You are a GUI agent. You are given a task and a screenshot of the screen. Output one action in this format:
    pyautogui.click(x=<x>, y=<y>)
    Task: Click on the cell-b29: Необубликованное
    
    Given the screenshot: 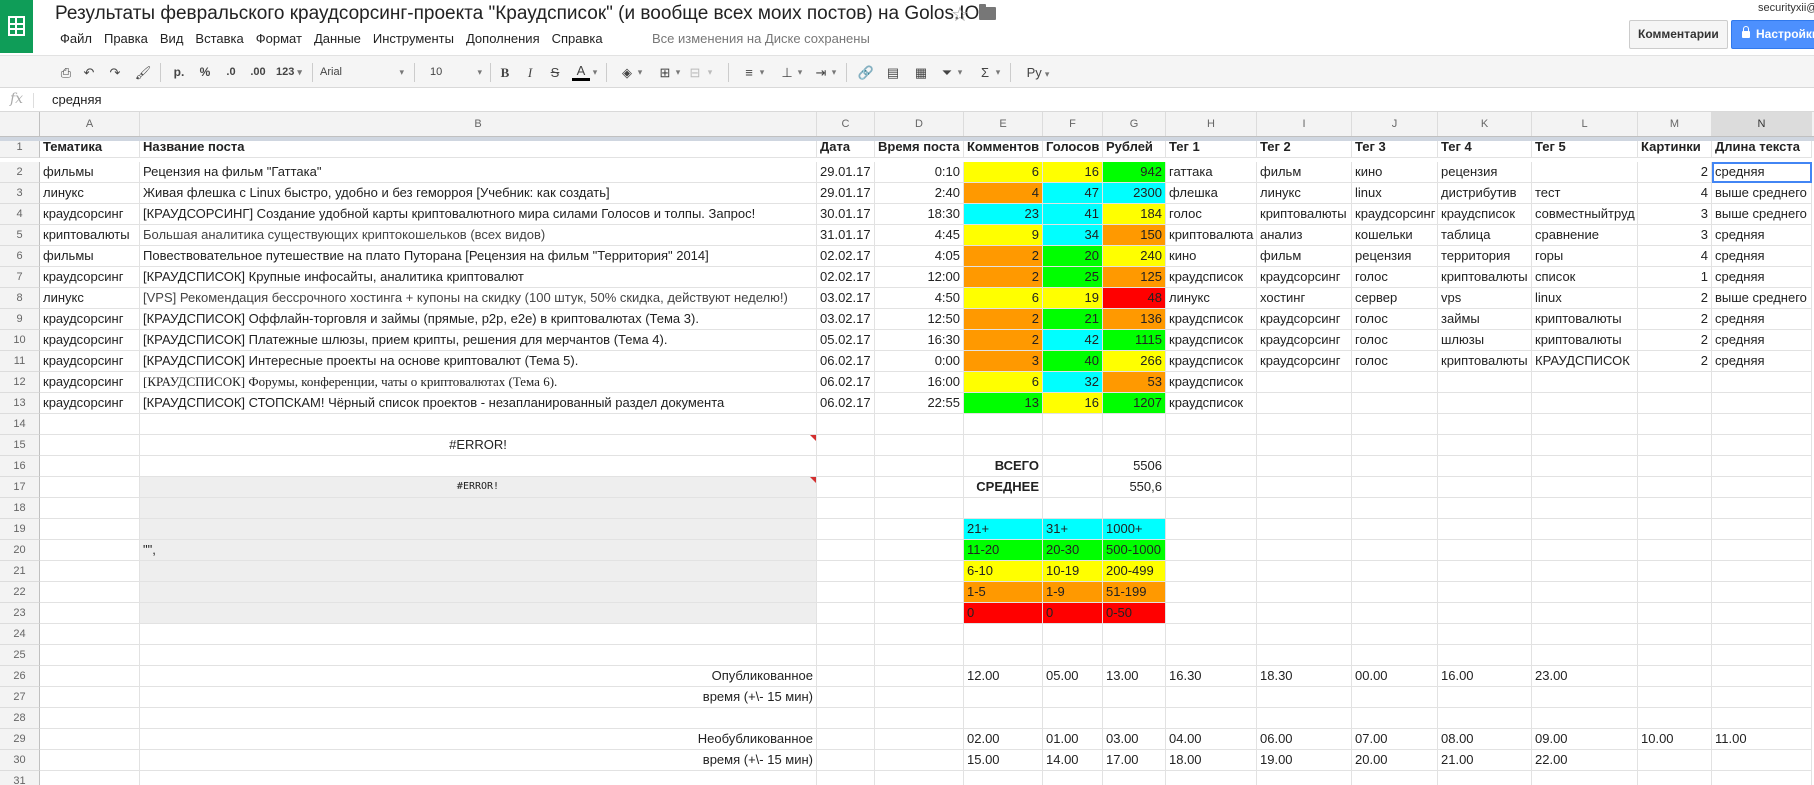 What is the action you would take?
    pyautogui.click(x=478, y=739)
    